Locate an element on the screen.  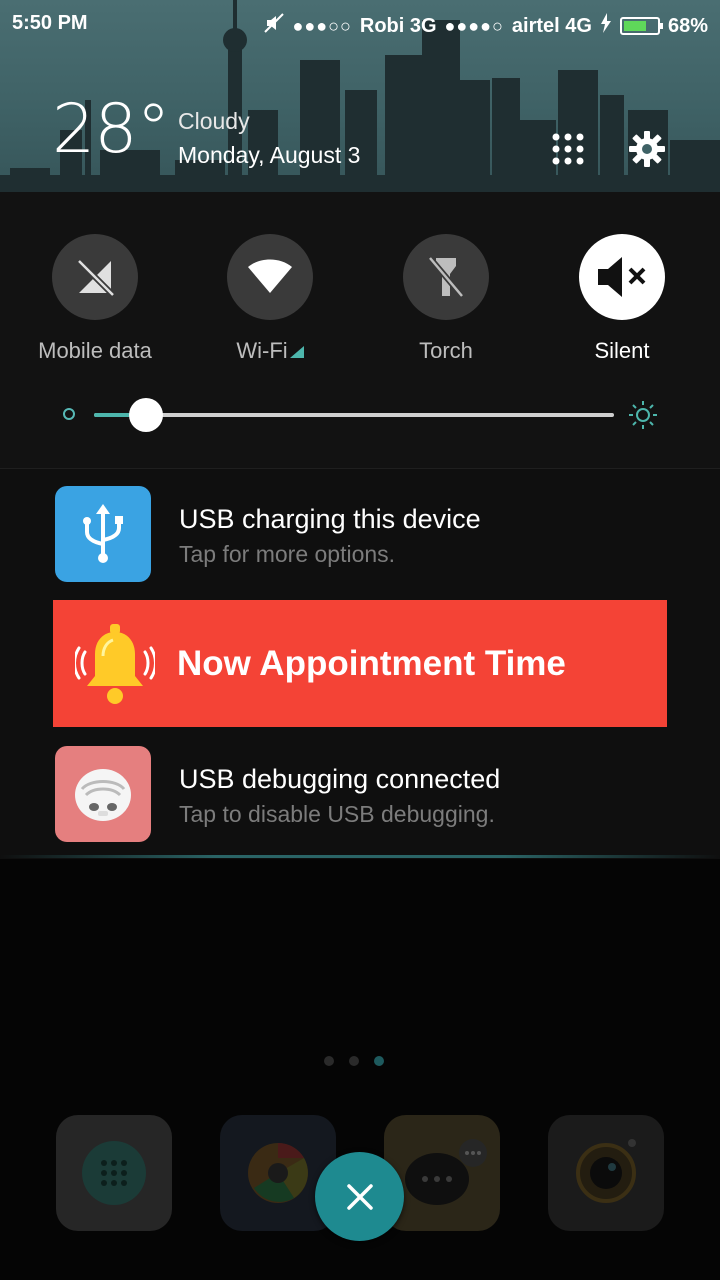
brightness-track is located at coordinates (354, 415).